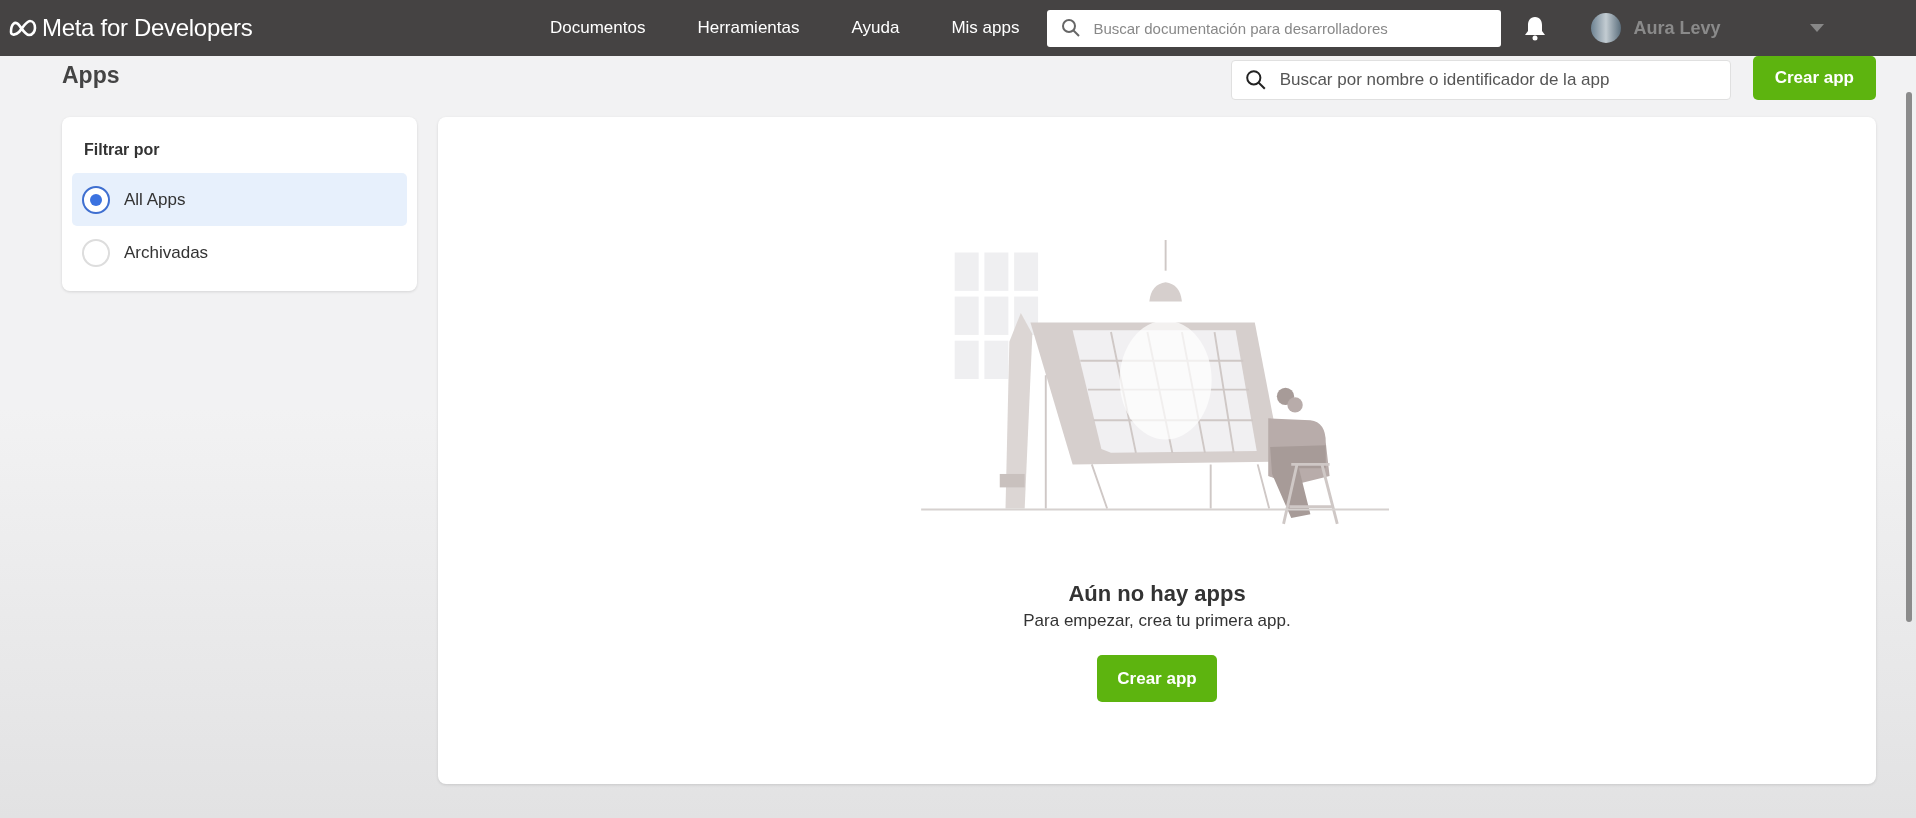  What do you see at coordinates (239, 199) in the screenshot?
I see `filter-option: All Apps` at bounding box center [239, 199].